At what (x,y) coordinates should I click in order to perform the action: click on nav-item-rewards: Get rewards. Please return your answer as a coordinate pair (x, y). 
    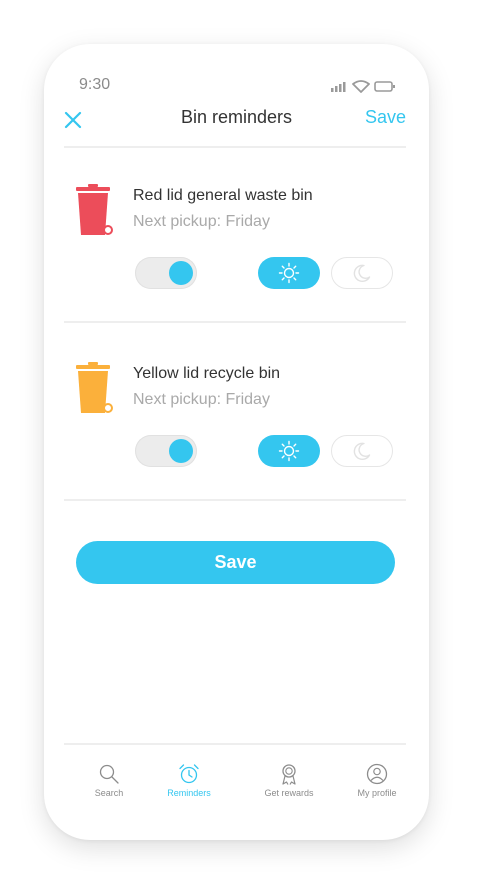
    Looking at the image, I should click on (289, 780).